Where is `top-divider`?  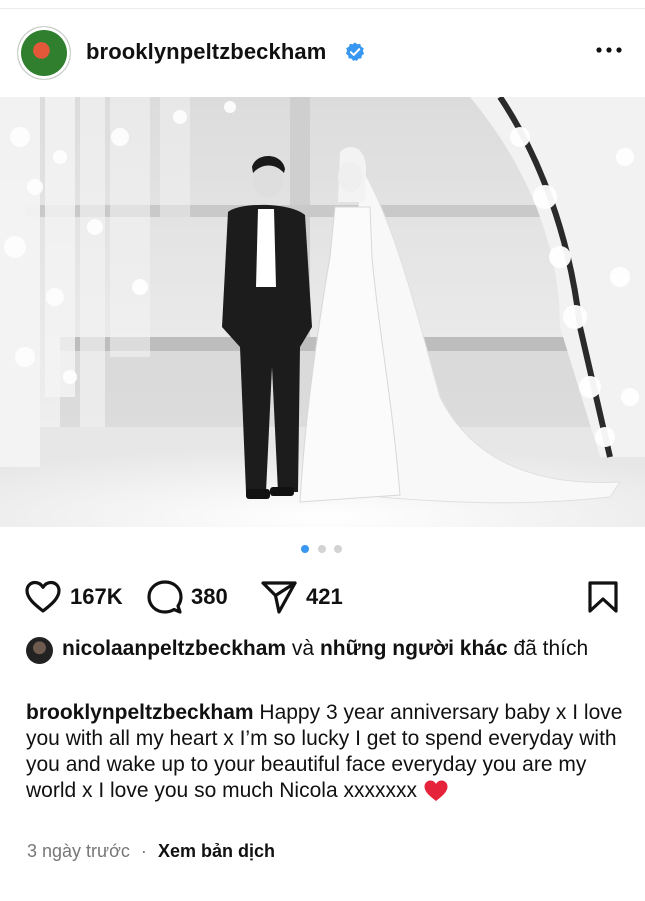 top-divider is located at coordinates (322, 4).